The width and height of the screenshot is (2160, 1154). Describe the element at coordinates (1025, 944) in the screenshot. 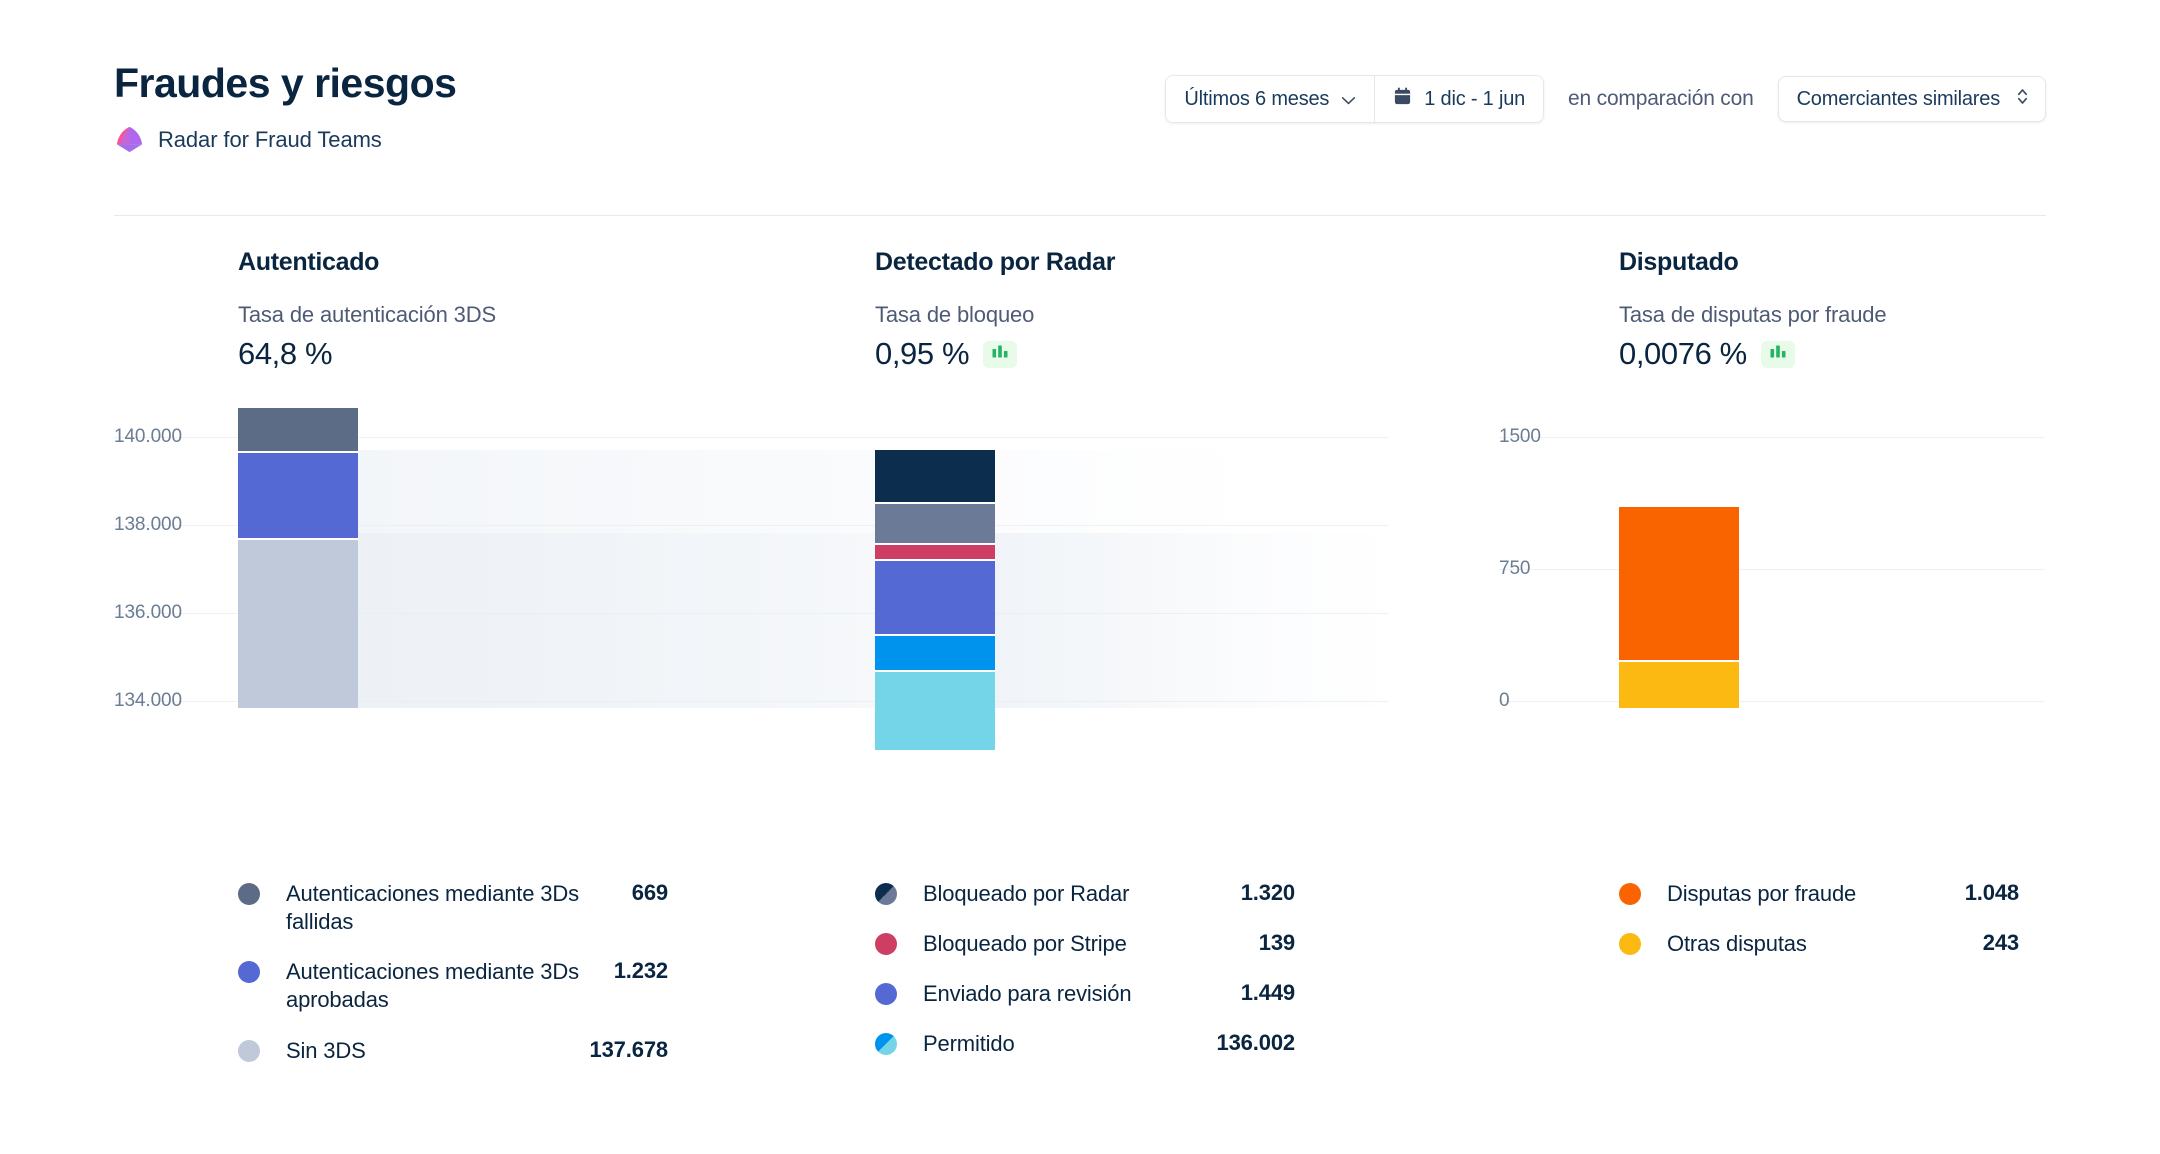

I see `legend-label: Bloqueado por Stripe` at that location.